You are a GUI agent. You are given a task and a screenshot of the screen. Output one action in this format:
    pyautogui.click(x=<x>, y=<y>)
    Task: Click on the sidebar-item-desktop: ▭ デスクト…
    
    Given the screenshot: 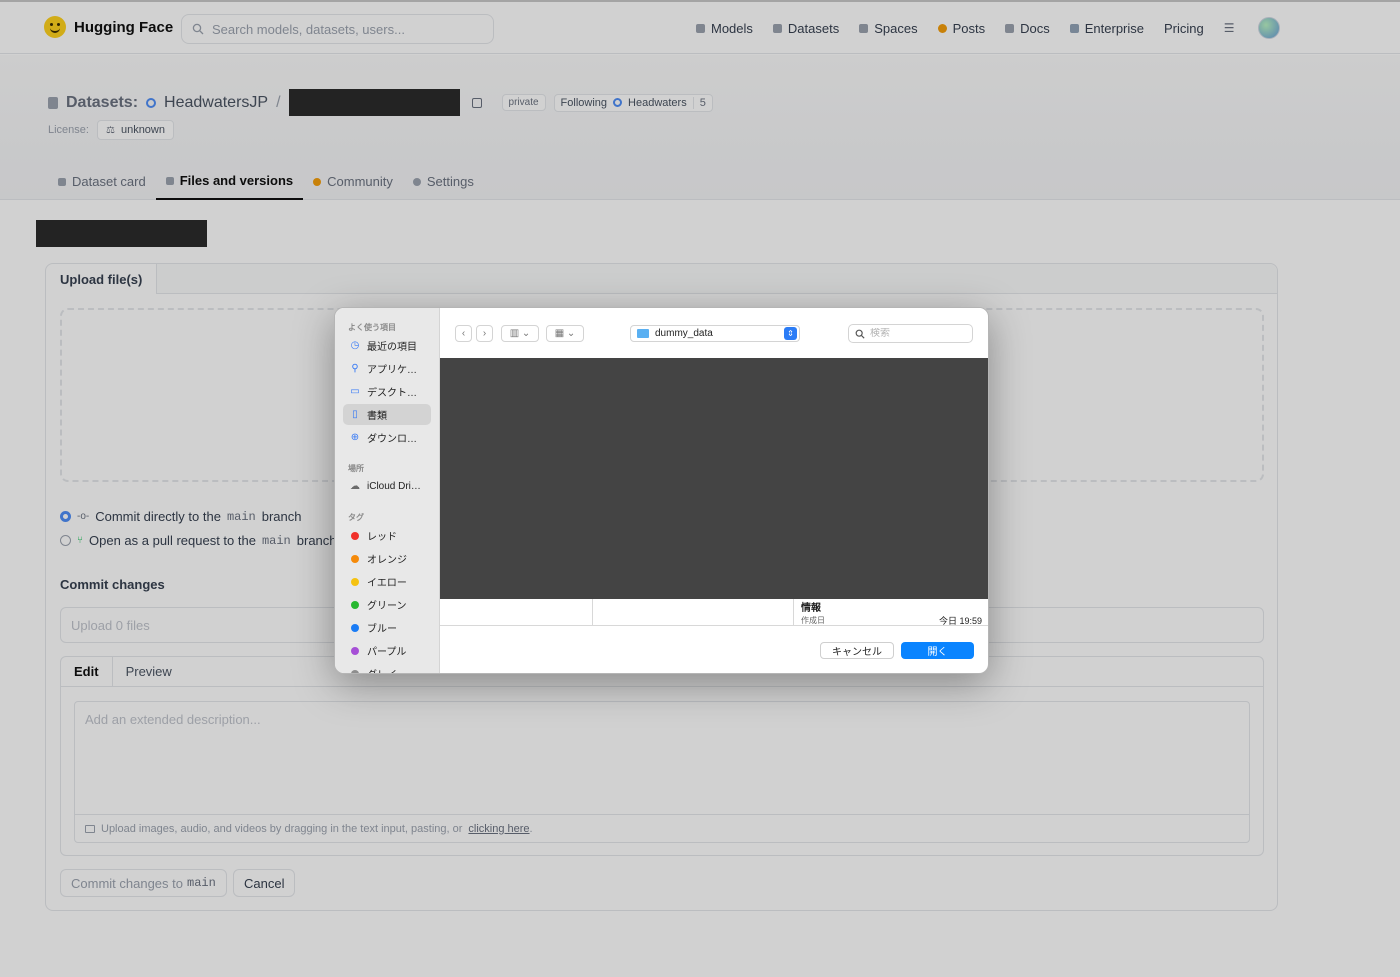 What is the action you would take?
    pyautogui.click(x=387, y=391)
    